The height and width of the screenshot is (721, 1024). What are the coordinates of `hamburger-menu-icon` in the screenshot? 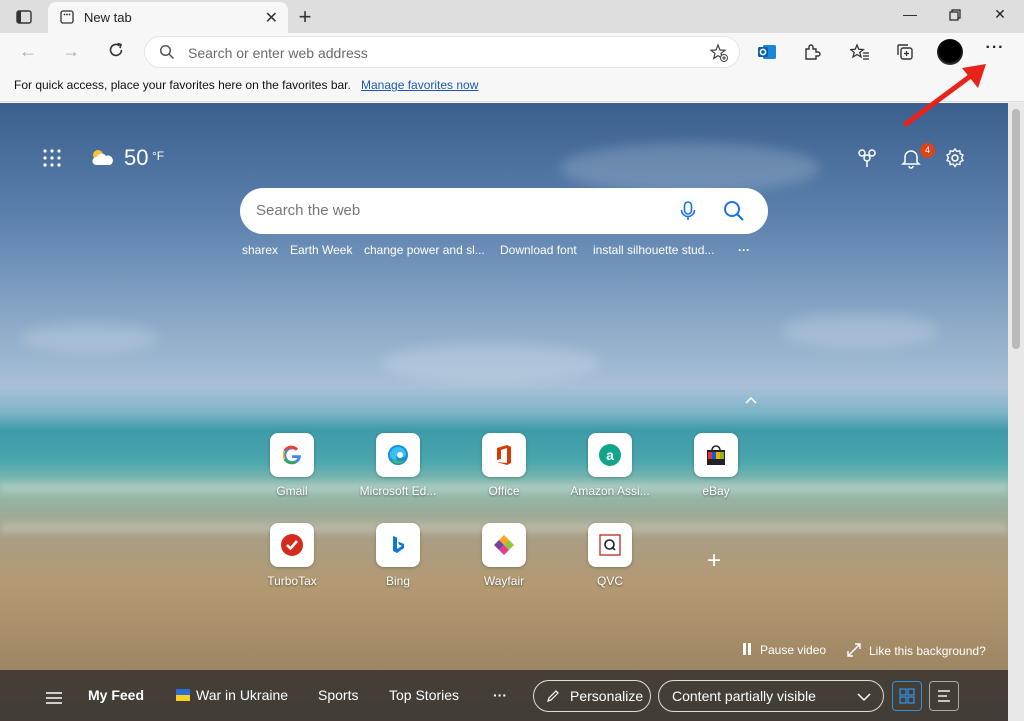 It's located at (54, 697).